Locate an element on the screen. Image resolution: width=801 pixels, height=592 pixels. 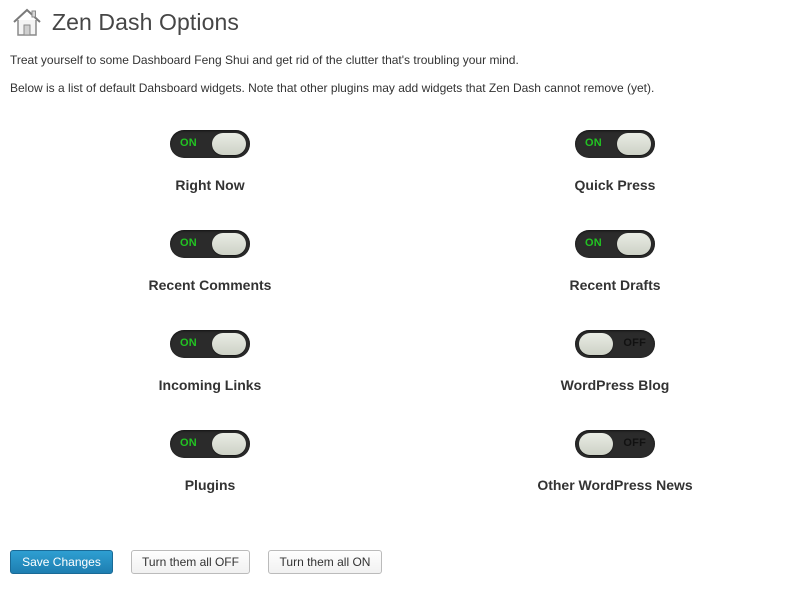
widget-label: Quick Press is located at coordinates (615, 185).